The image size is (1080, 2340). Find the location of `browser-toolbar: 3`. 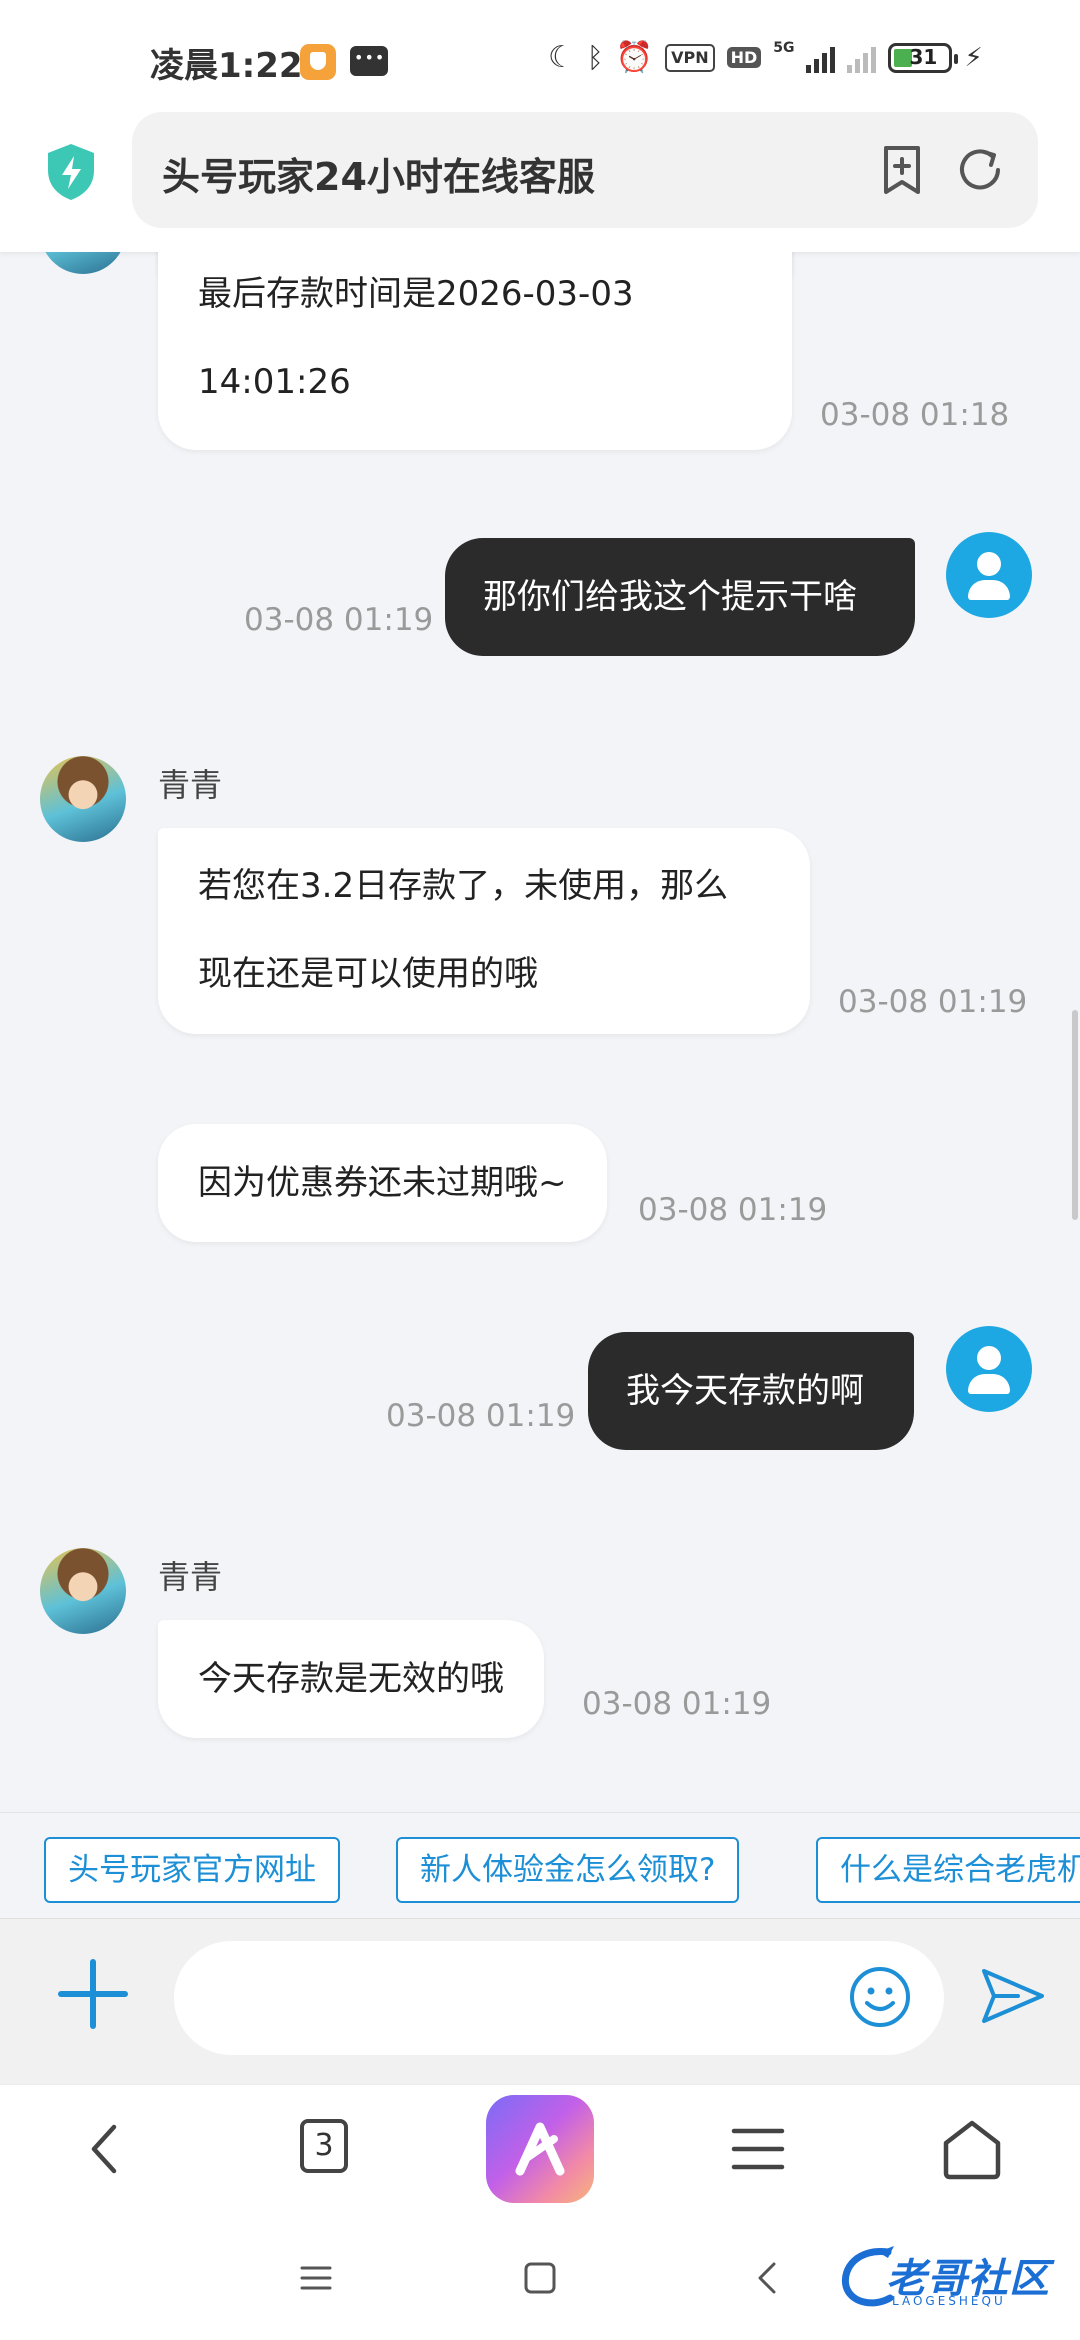

browser-toolbar: 3 is located at coordinates (540, 2149).